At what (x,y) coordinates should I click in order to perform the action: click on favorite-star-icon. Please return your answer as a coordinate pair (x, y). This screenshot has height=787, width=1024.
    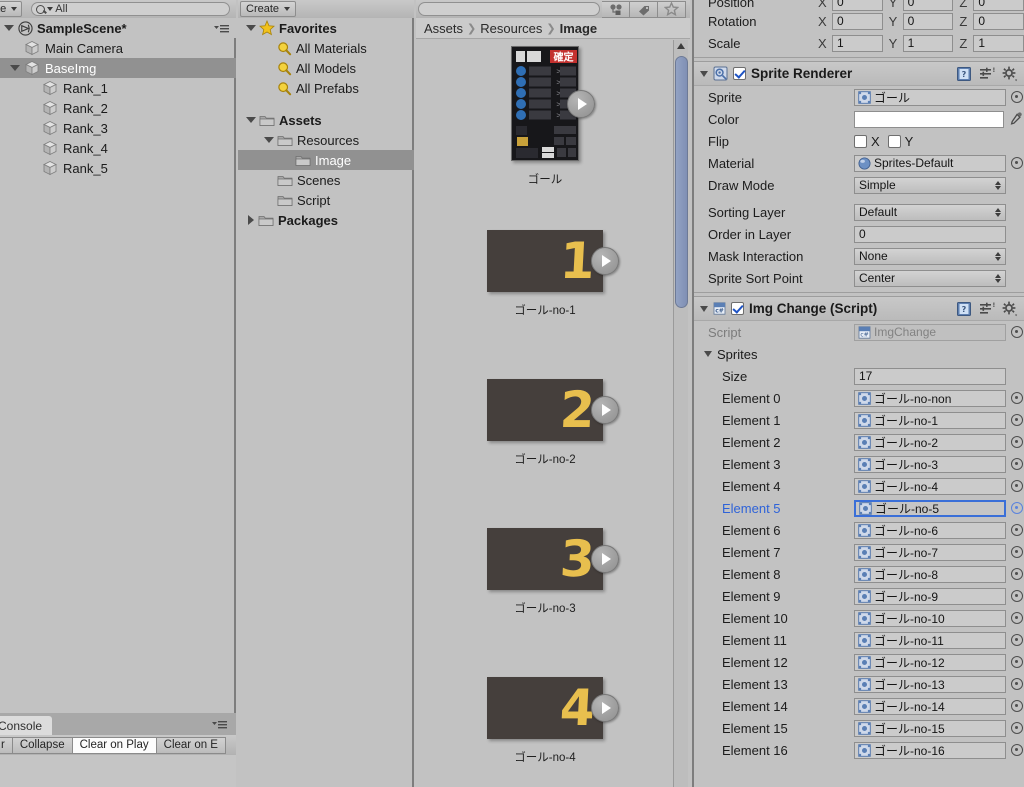
    Looking at the image, I should click on (672, 9).